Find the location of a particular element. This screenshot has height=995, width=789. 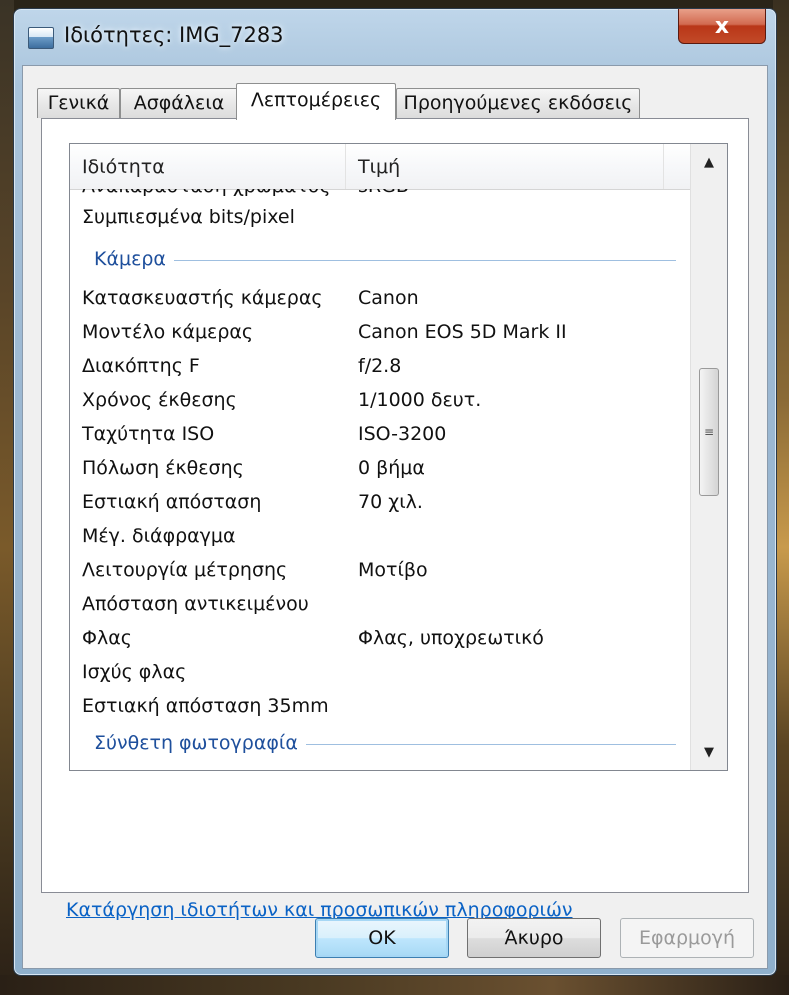

title-bar: Ιδιότητες: IMG_7283 x is located at coordinates (395, 37).